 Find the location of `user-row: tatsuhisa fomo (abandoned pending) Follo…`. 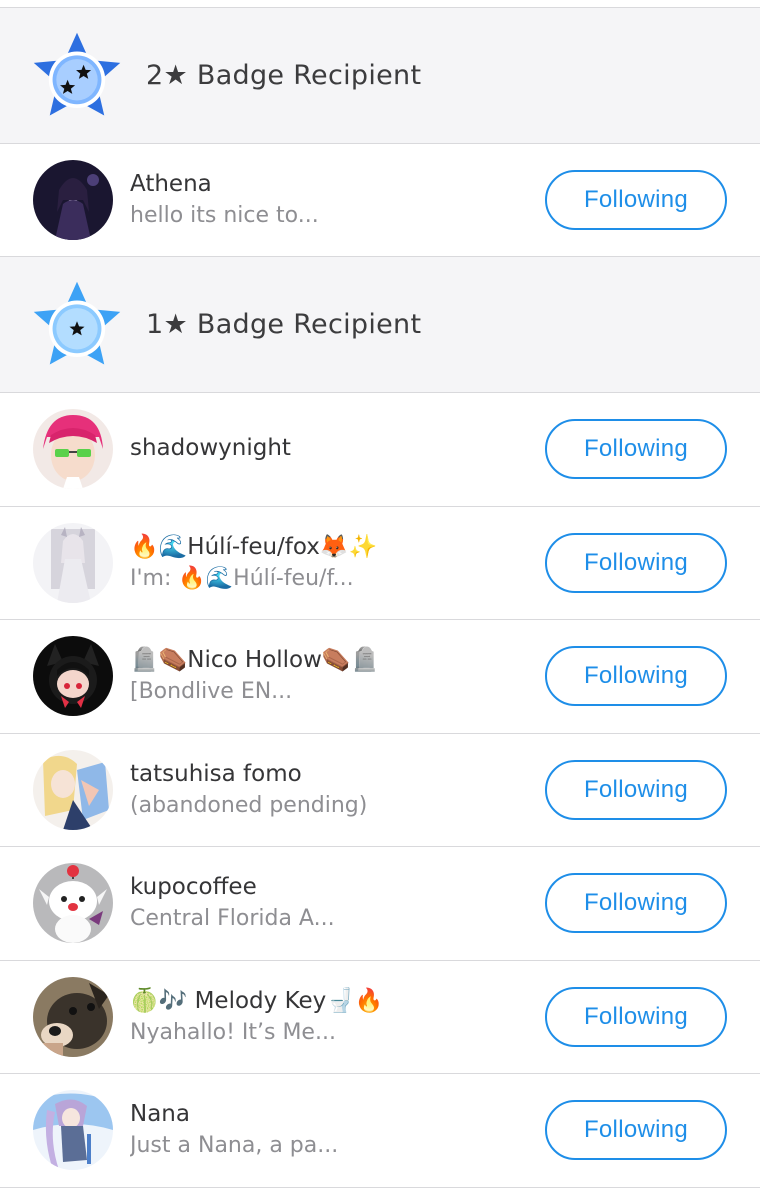

user-row: tatsuhisa fomo (abandoned pending) Follo… is located at coordinates (380, 790).